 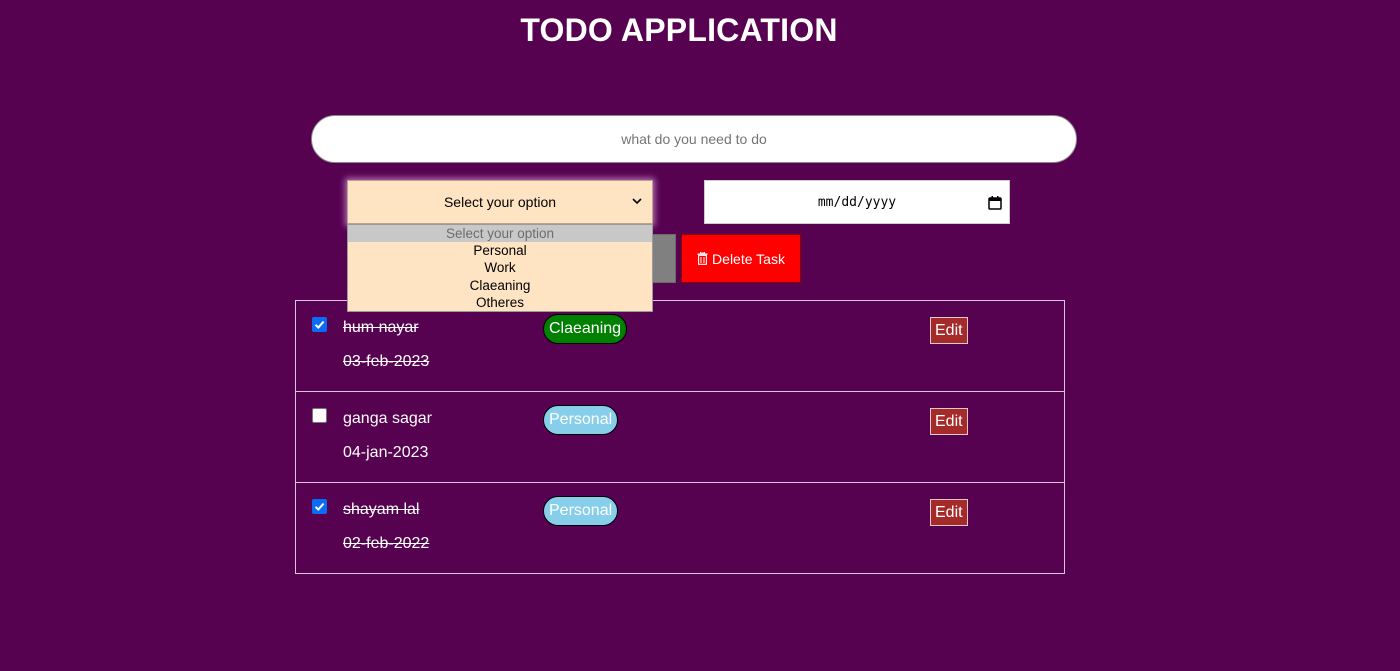 I want to click on category-select-value: Select your option, so click(x=500, y=202).